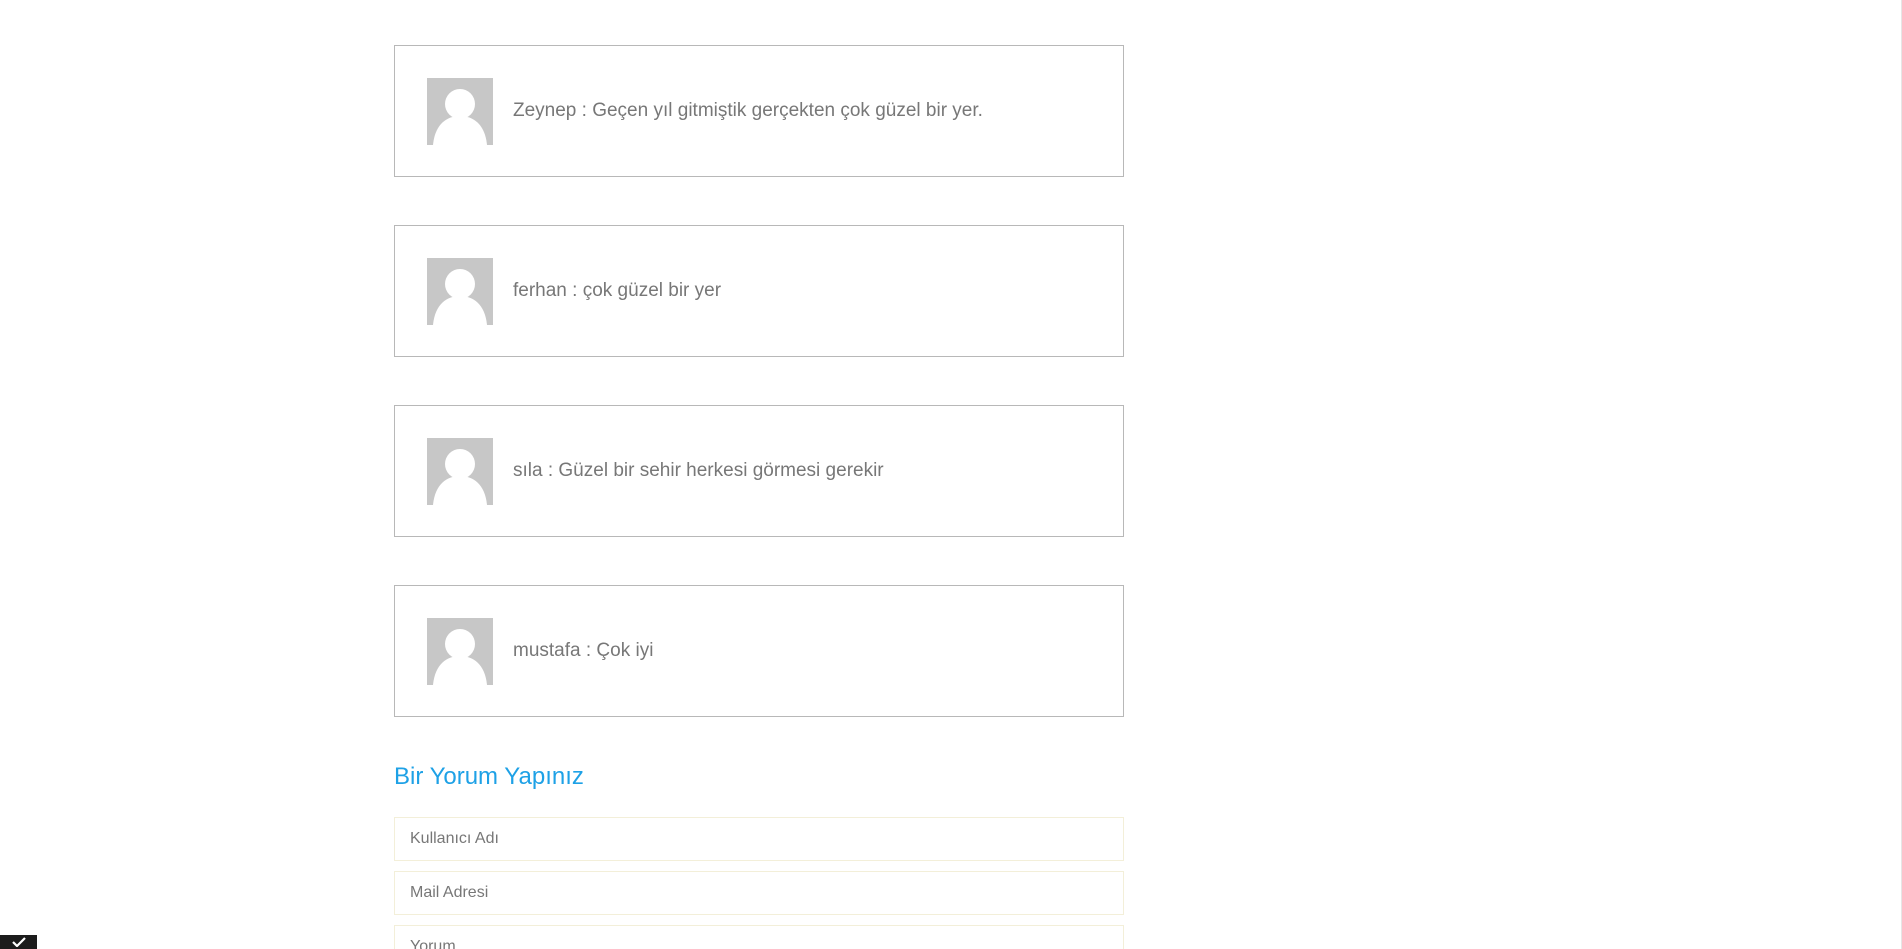  I want to click on comment-form-title: Bir Yorum Yapınız, so click(489, 776).